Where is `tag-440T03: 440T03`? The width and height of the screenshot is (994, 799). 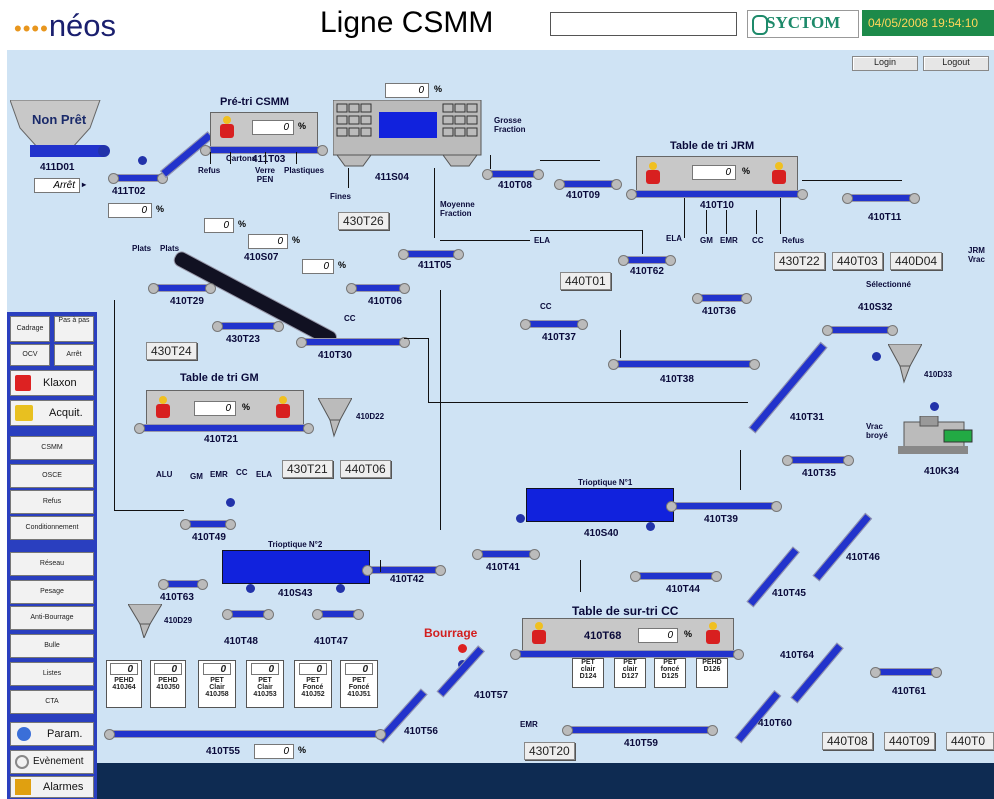
tag-440T03: 440T03 is located at coordinates (857, 261).